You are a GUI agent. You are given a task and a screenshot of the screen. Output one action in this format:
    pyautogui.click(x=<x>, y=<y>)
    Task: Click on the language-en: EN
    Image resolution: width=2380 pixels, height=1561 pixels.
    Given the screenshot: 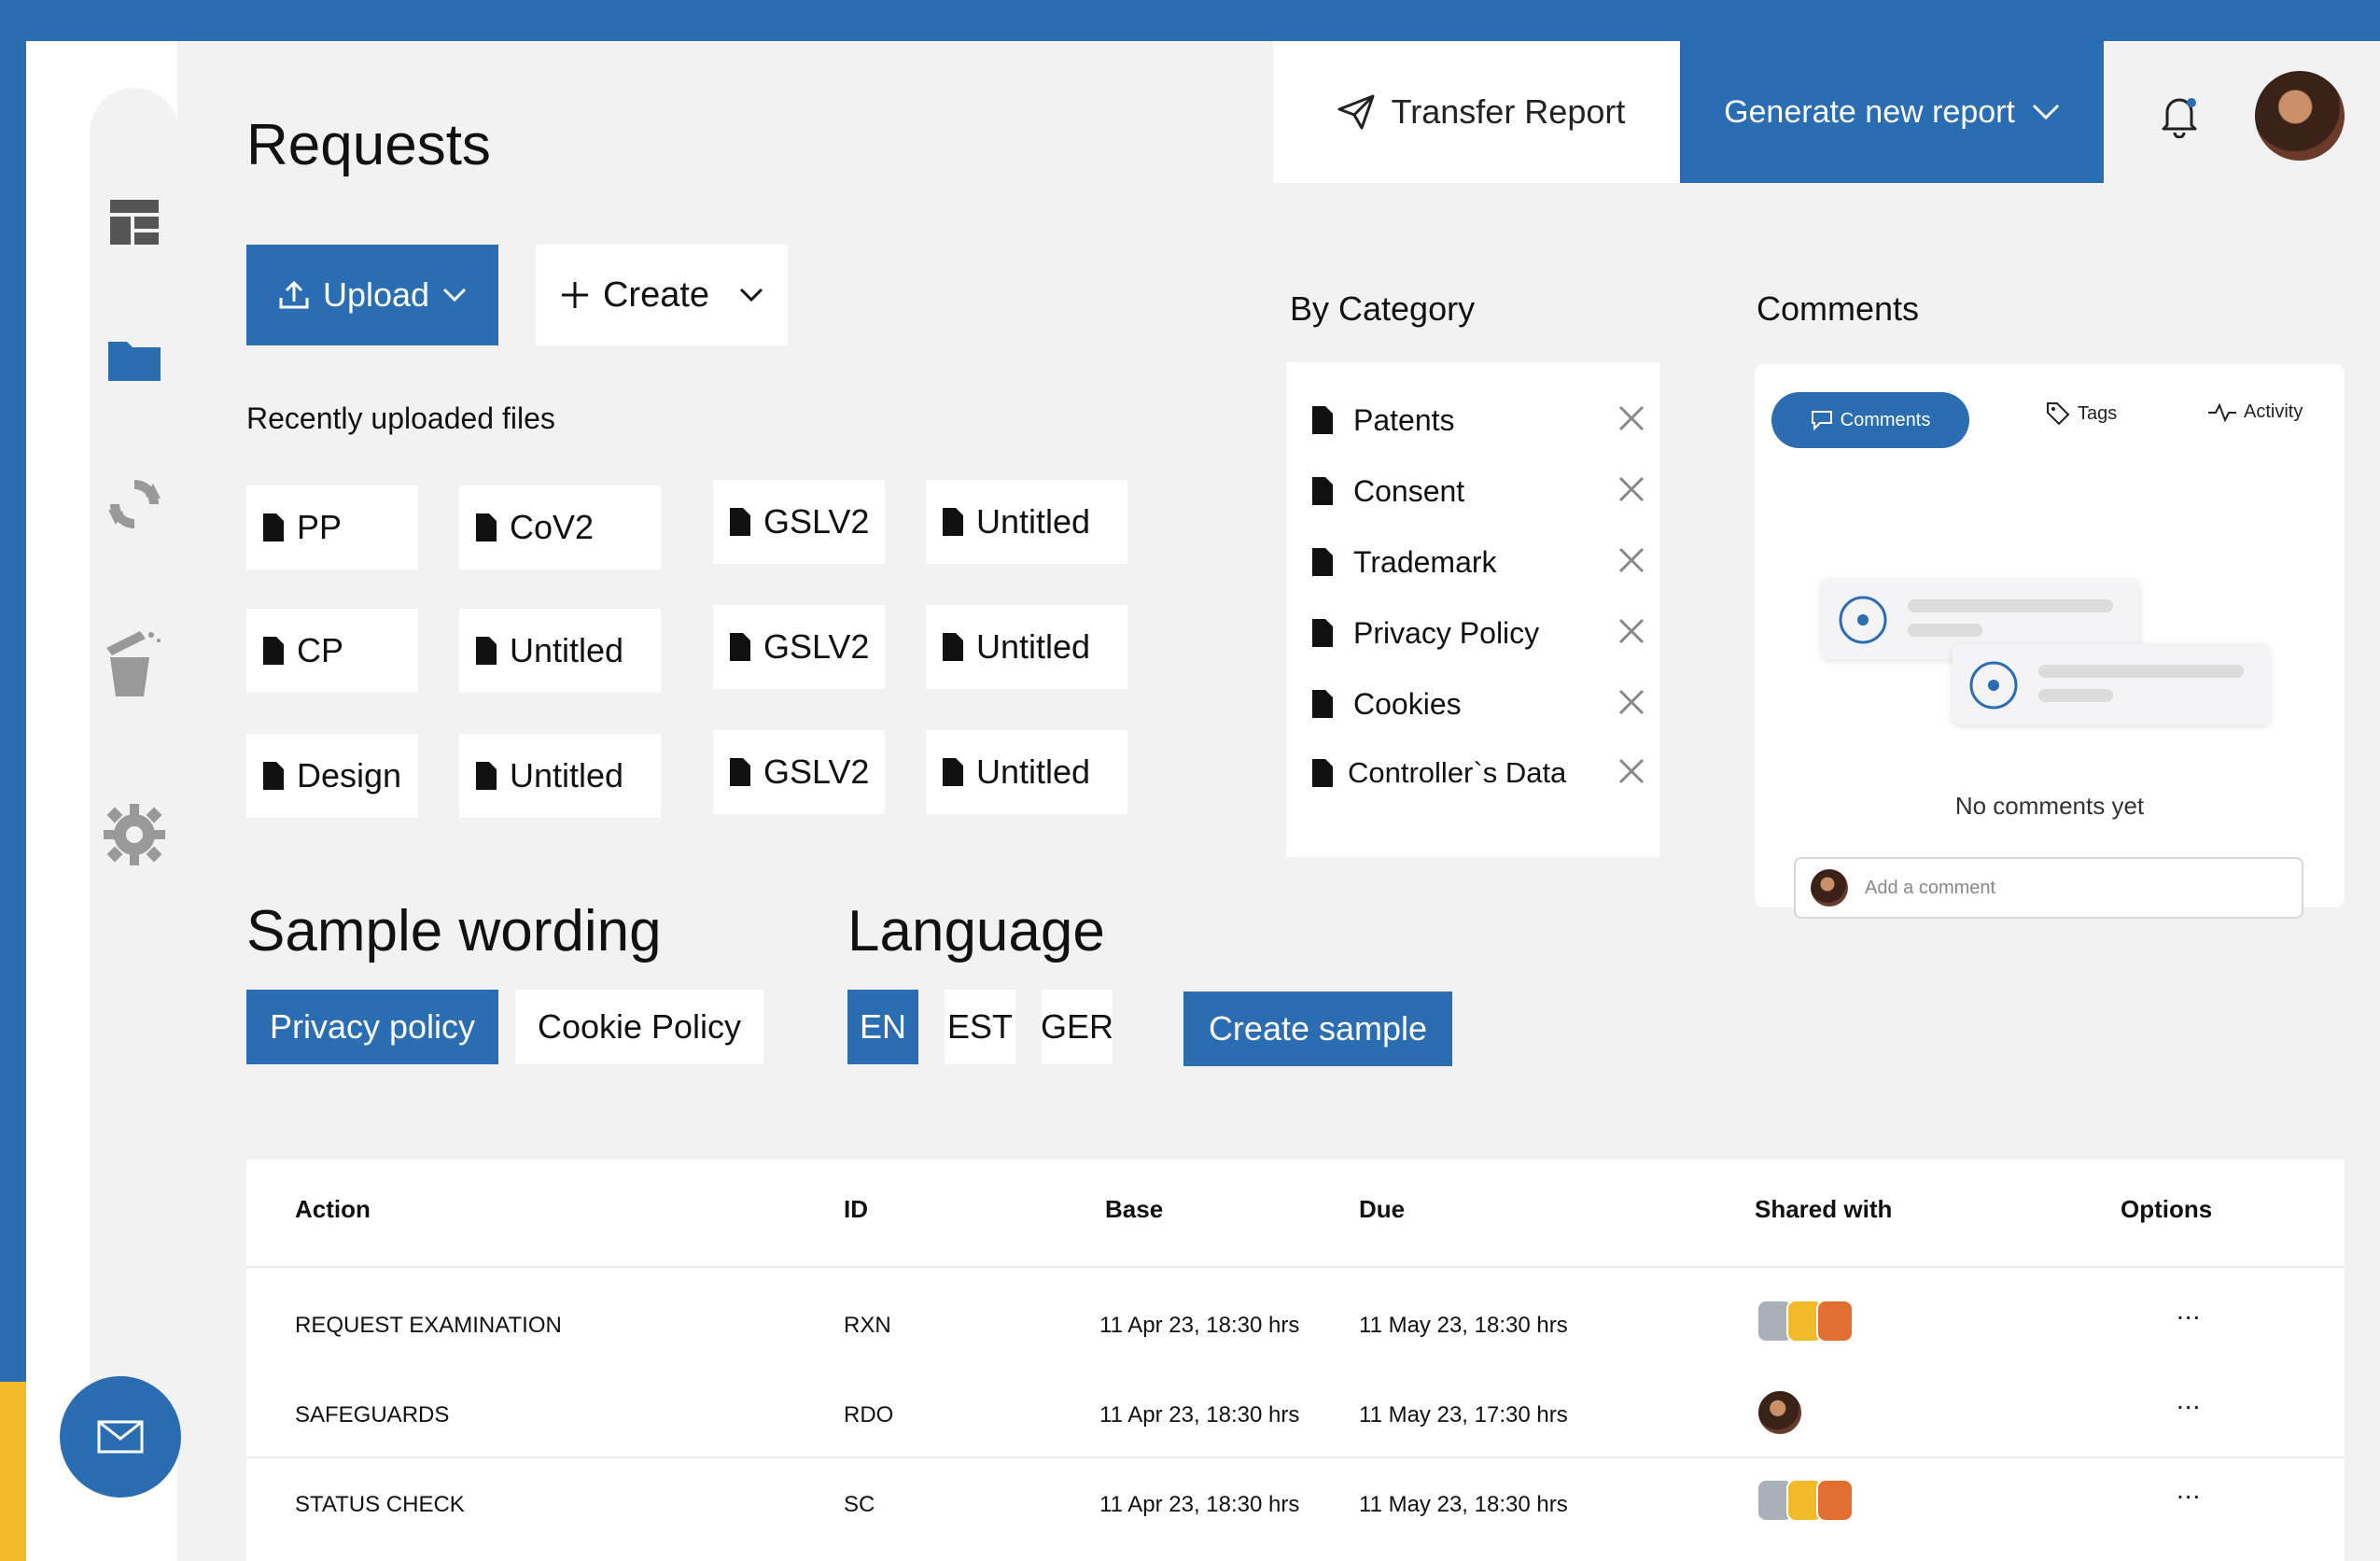 What is the action you would take?
    pyautogui.click(x=882, y=1027)
    